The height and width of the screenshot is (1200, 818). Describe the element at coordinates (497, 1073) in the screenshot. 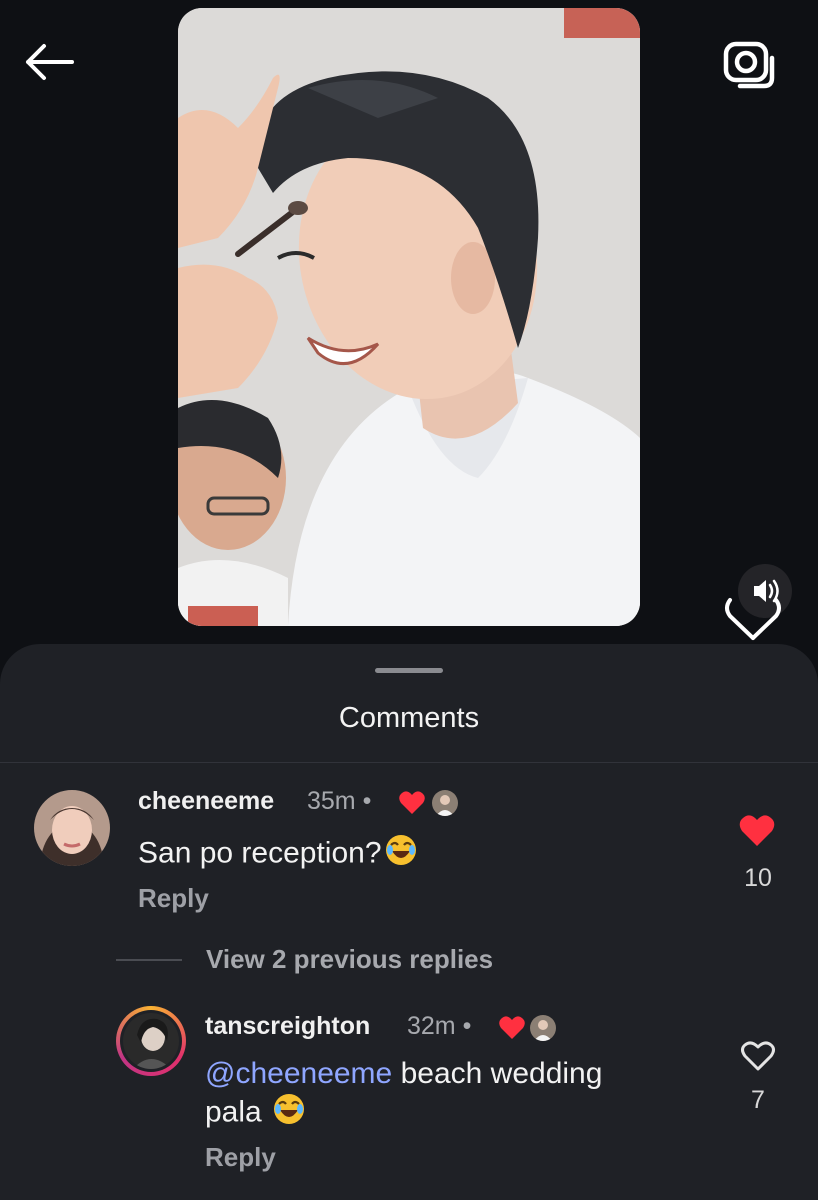

I see `reply-body-line1: beach wedding` at that location.